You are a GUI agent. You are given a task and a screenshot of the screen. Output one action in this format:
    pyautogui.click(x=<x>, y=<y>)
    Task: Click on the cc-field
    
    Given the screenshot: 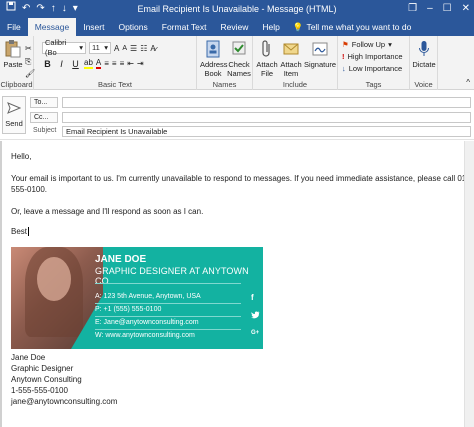 What is the action you would take?
    pyautogui.click(x=266, y=117)
    